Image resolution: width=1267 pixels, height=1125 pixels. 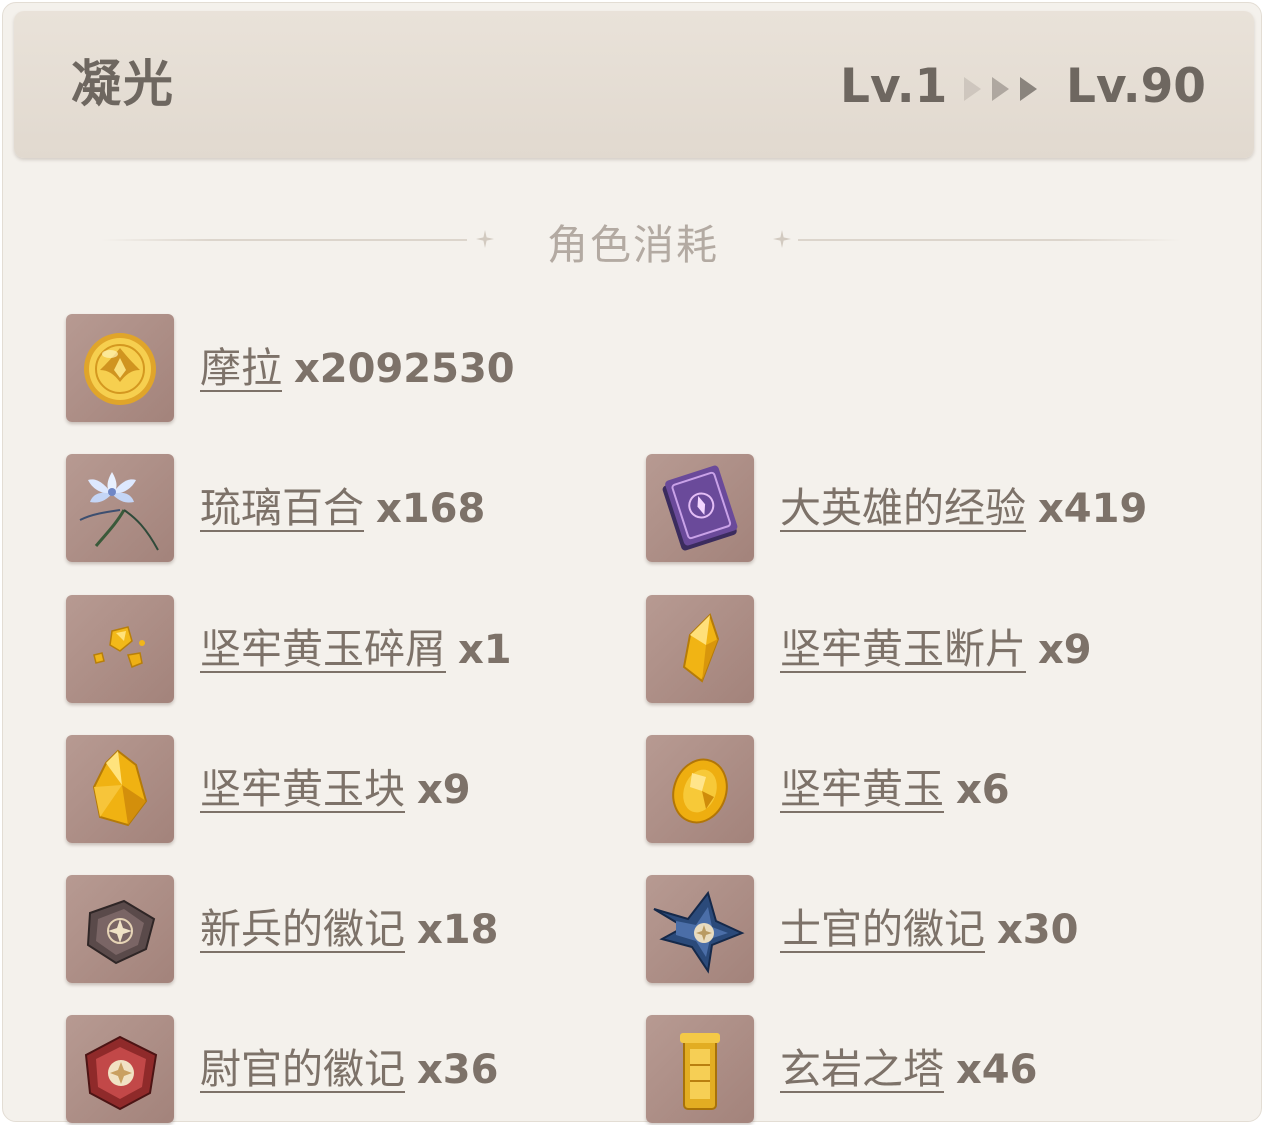 What do you see at coordinates (120, 508) in the screenshot?
I see `glaze-lily-icon` at bounding box center [120, 508].